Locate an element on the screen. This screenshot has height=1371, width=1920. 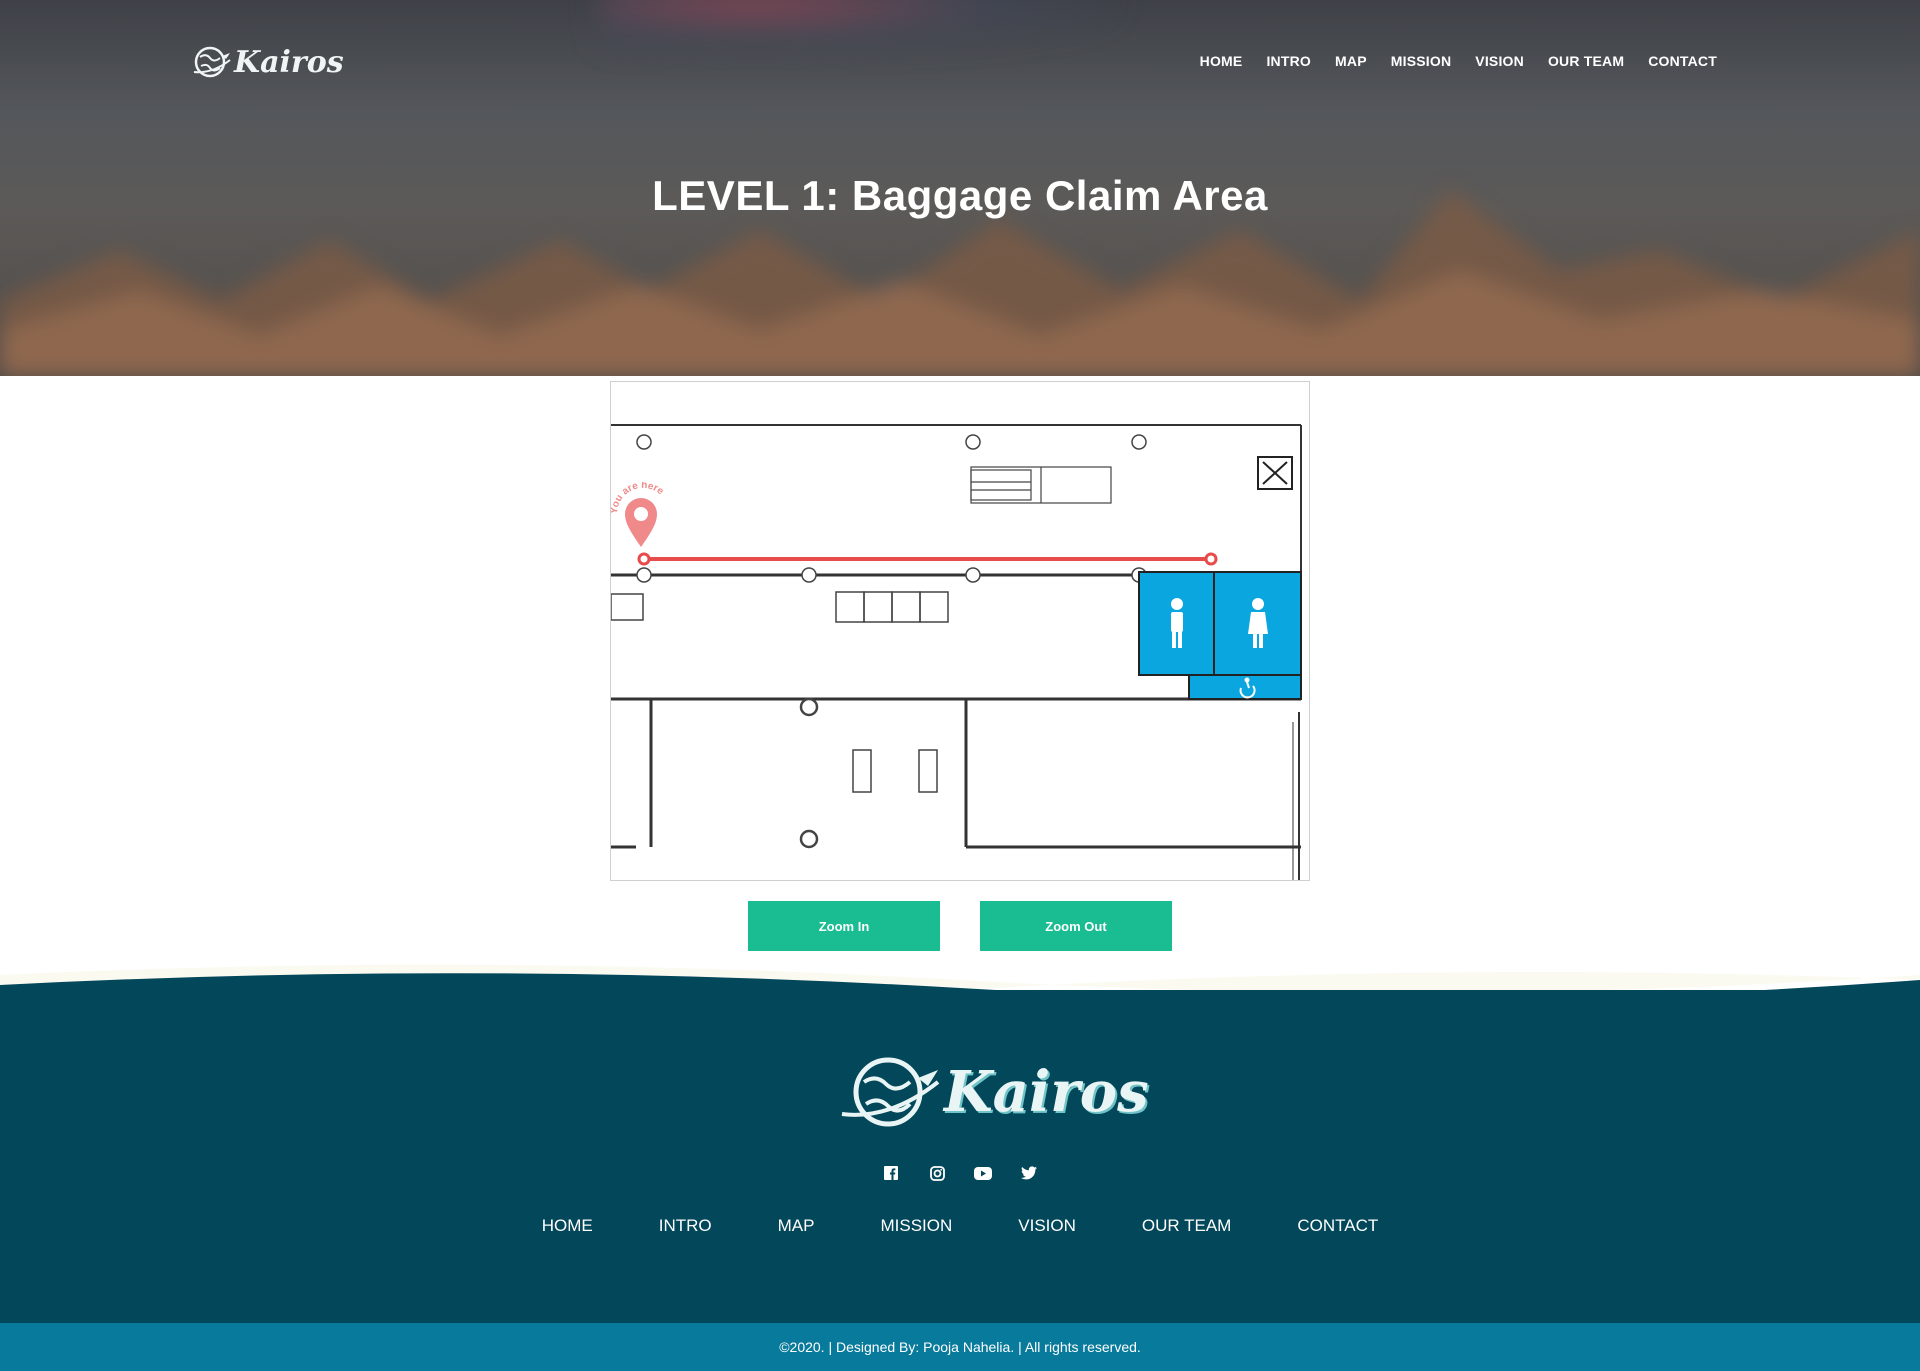
zoom-in-button: Zoom In is located at coordinates (844, 926).